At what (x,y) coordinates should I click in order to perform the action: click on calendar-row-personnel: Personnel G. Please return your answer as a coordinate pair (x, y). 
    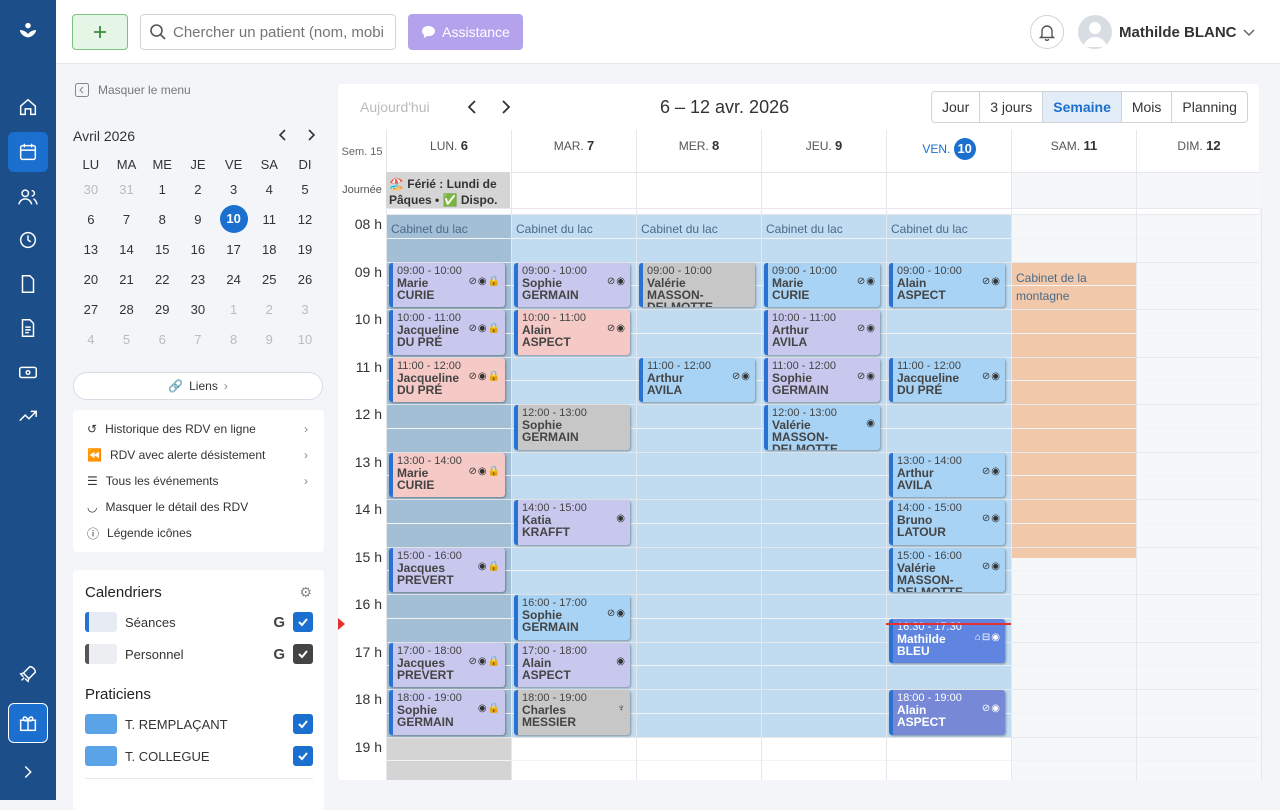
    Looking at the image, I should click on (199, 654).